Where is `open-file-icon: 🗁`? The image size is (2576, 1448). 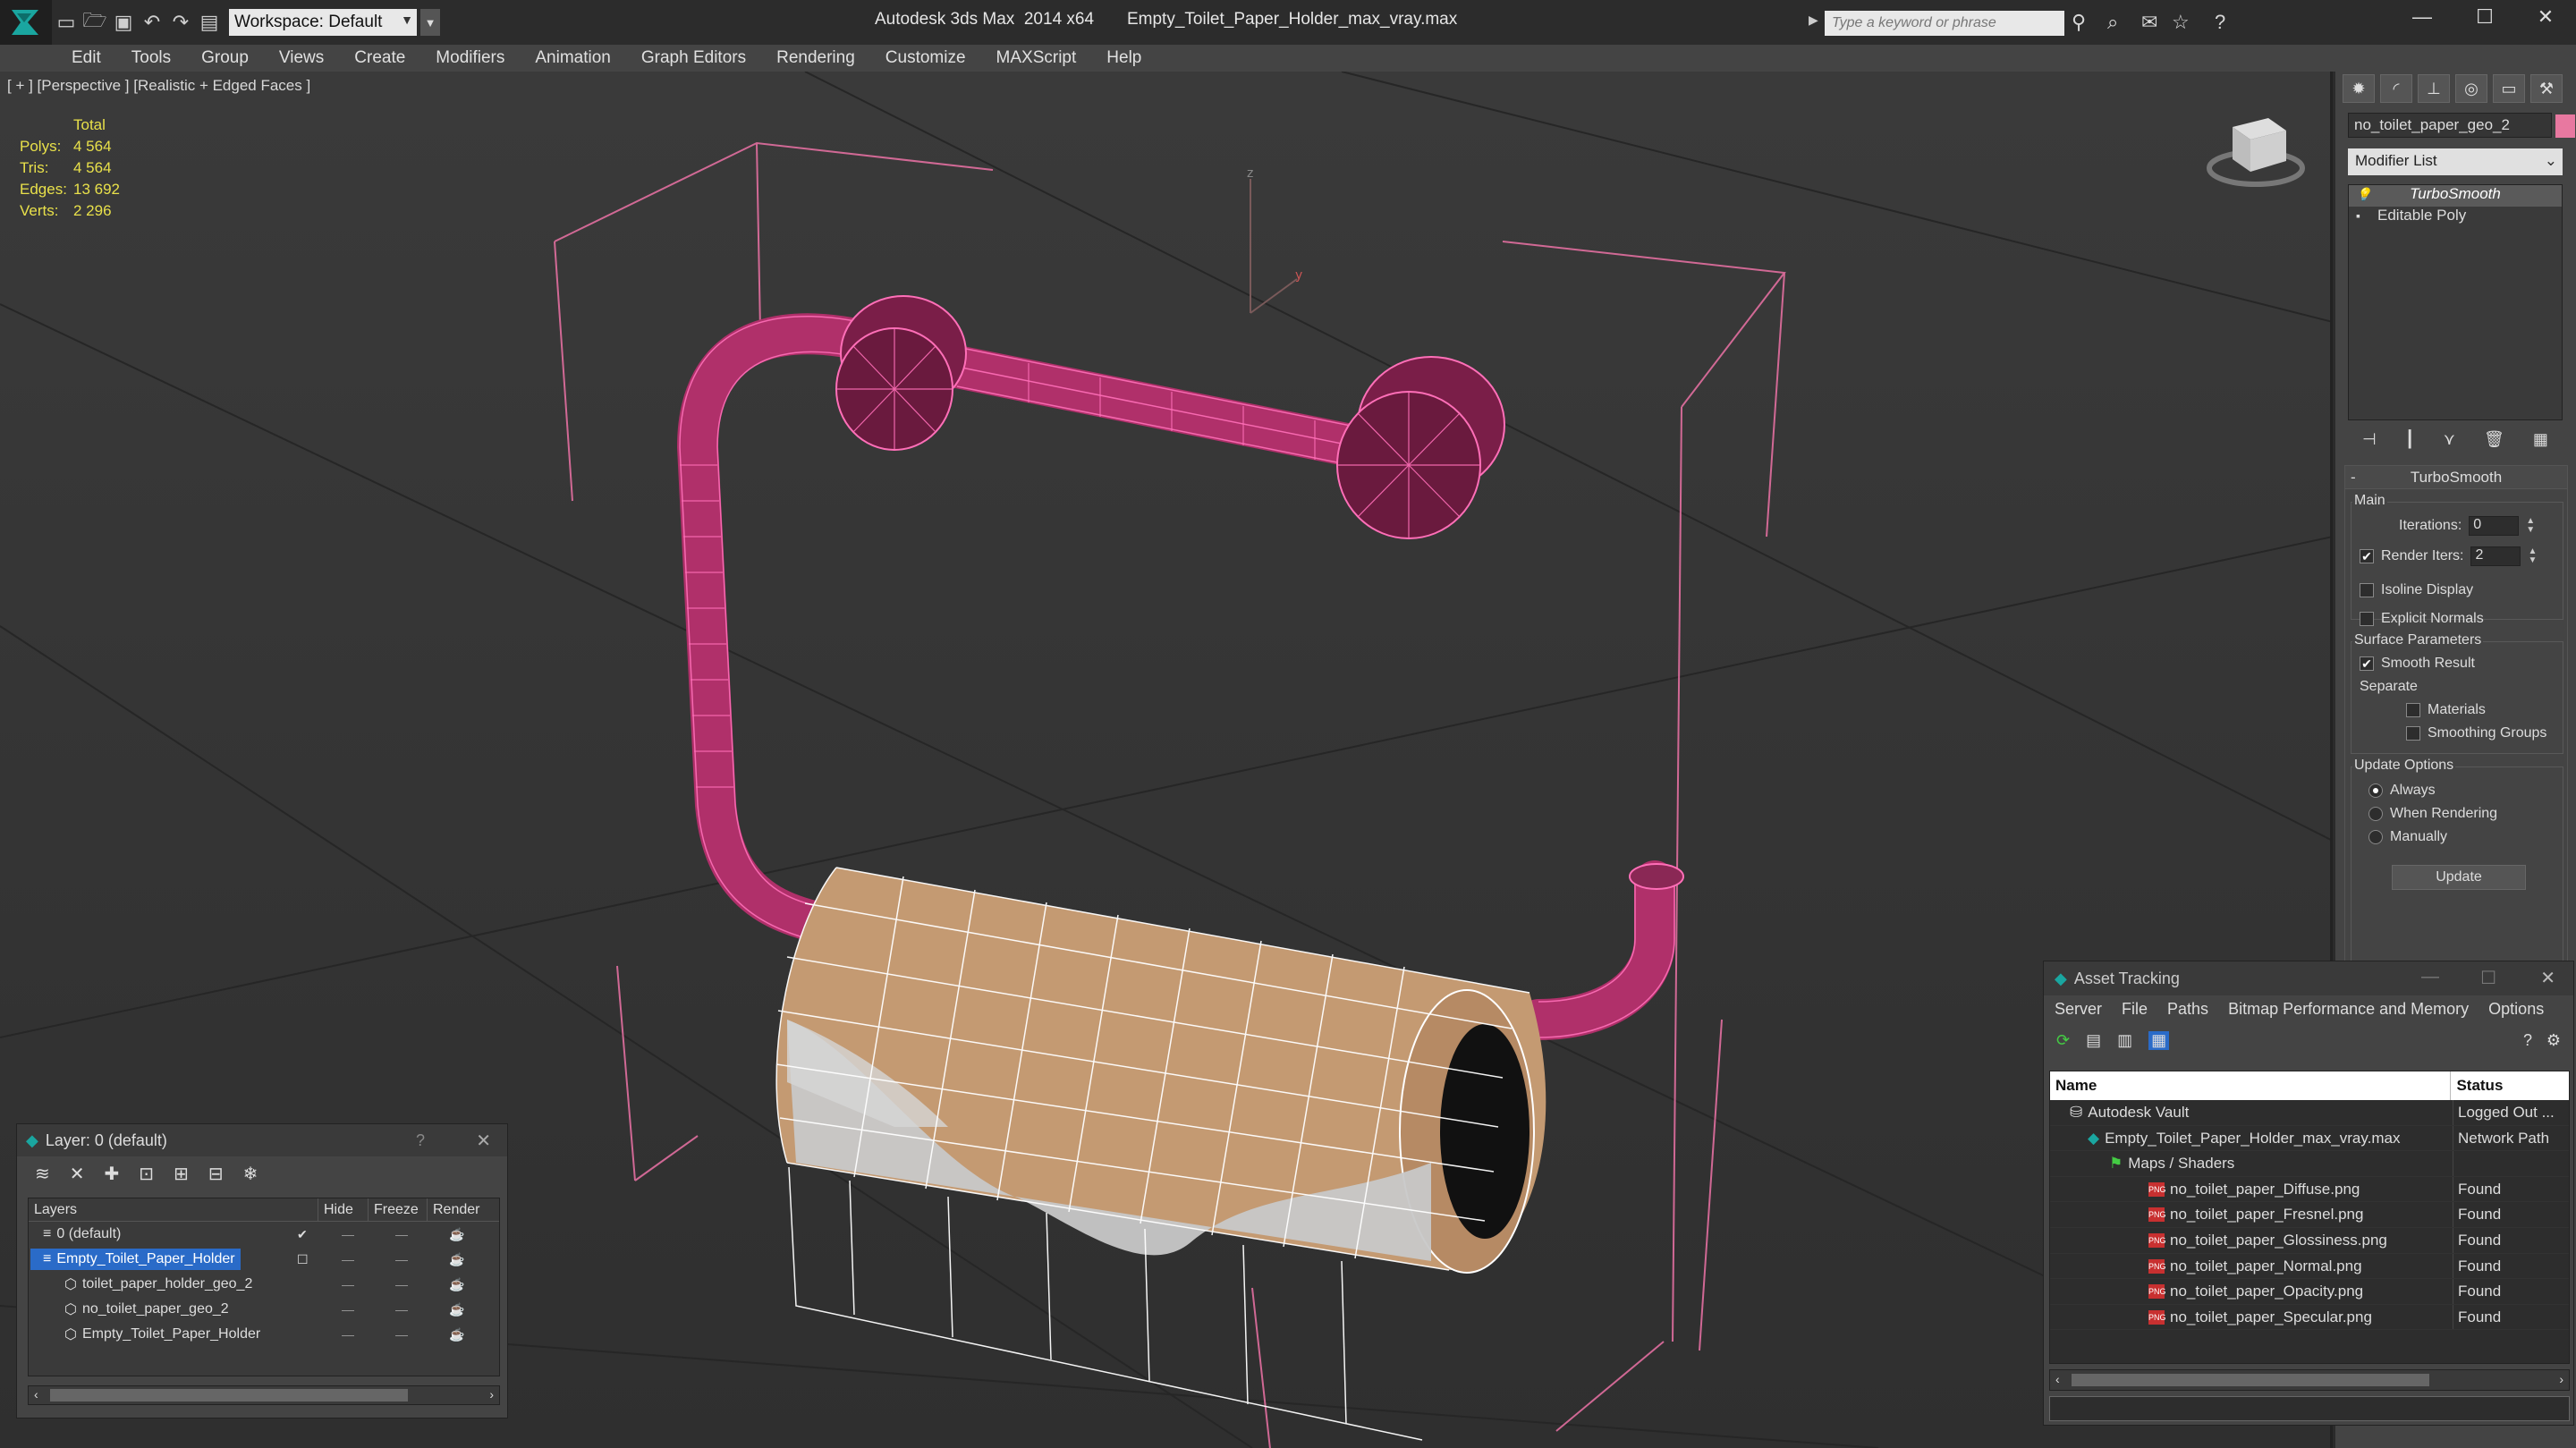
open-file-icon: 🗁 is located at coordinates (94, 22).